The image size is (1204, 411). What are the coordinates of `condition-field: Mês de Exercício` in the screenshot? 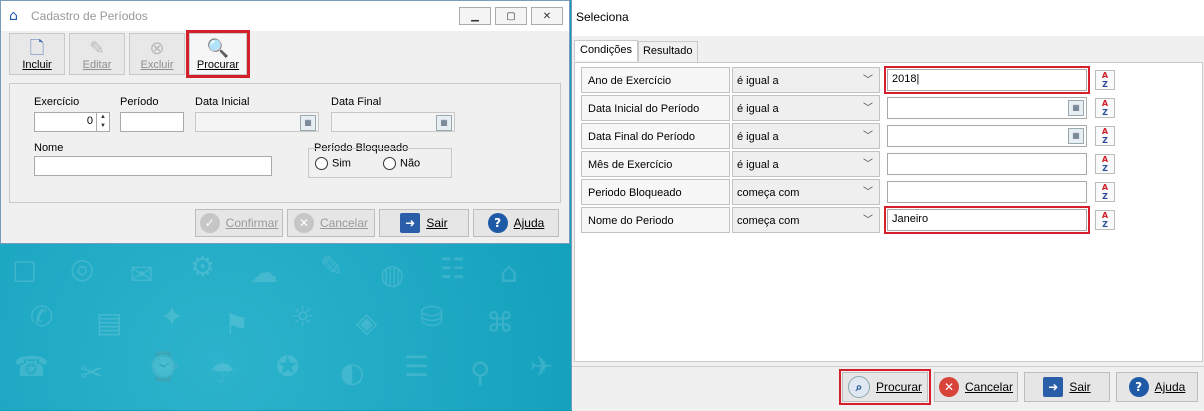 It's located at (655, 164).